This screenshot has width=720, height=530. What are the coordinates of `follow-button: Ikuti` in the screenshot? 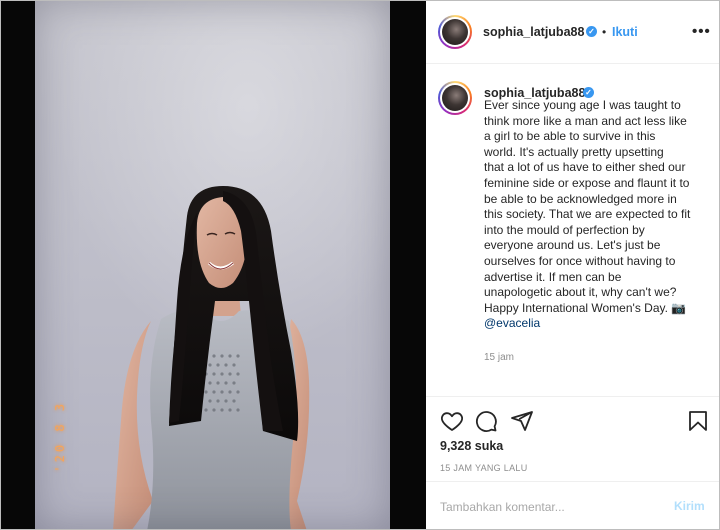 It's located at (625, 32).